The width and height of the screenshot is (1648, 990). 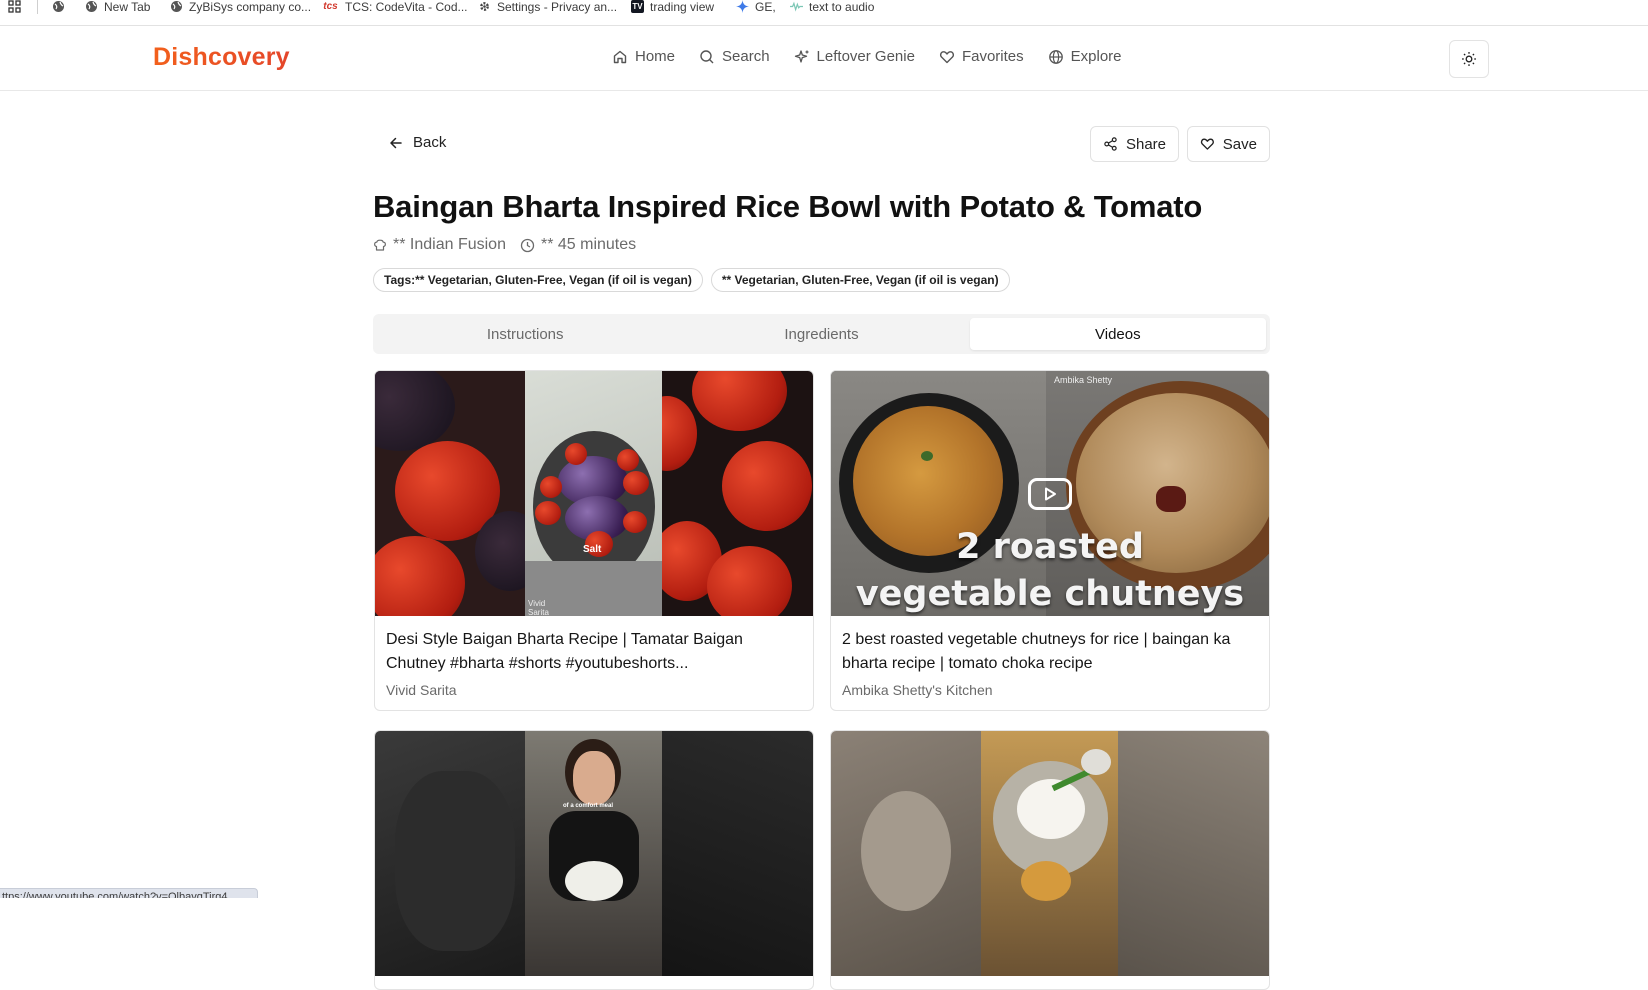 I want to click on tcs-logo-icon: tcs, so click(x=330, y=6).